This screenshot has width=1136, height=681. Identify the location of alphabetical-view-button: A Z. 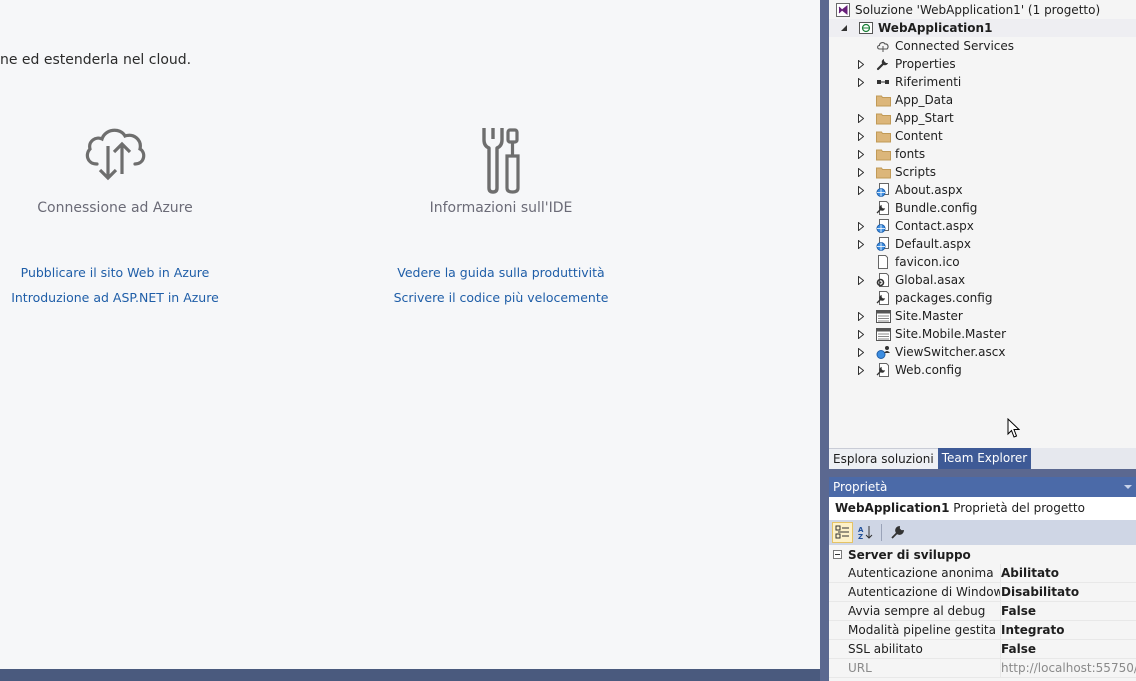
(865, 532).